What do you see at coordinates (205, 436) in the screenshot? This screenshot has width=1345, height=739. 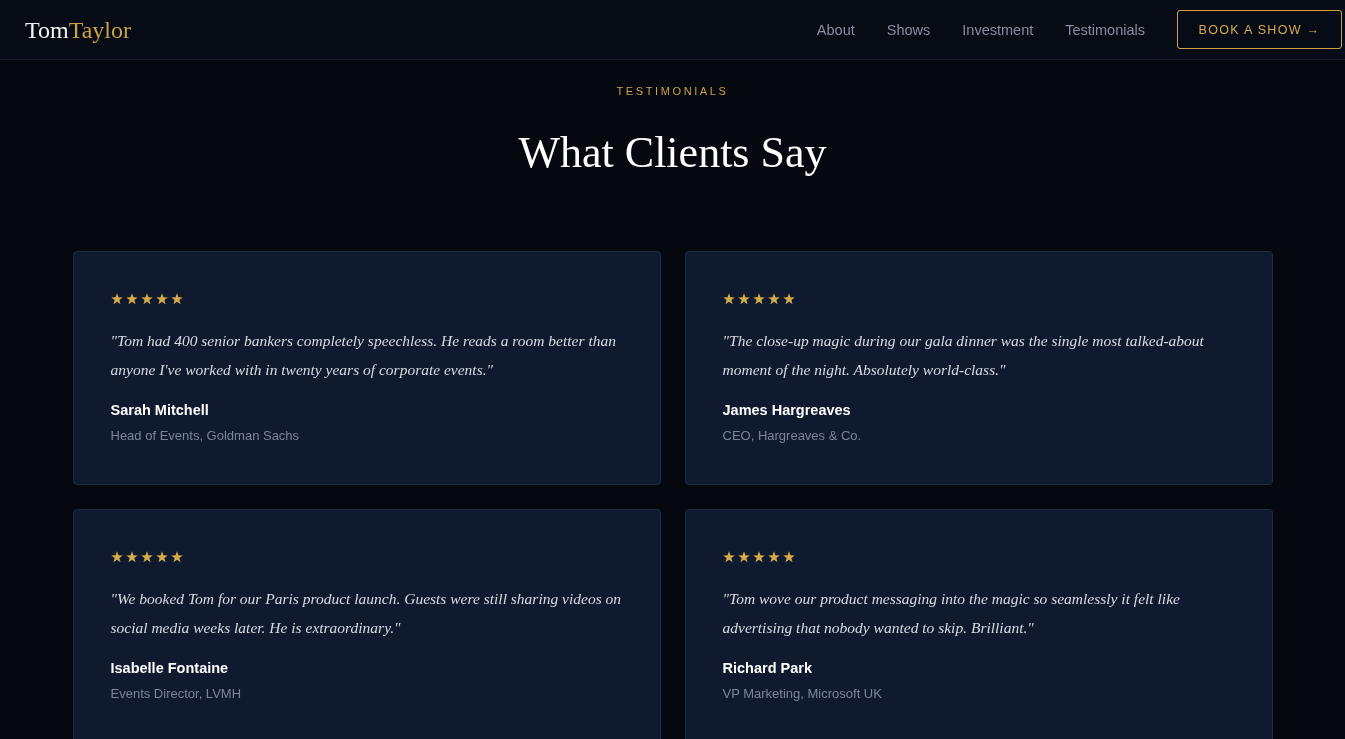 I see `client-role: Head of Events, Goldman Sachs` at bounding box center [205, 436].